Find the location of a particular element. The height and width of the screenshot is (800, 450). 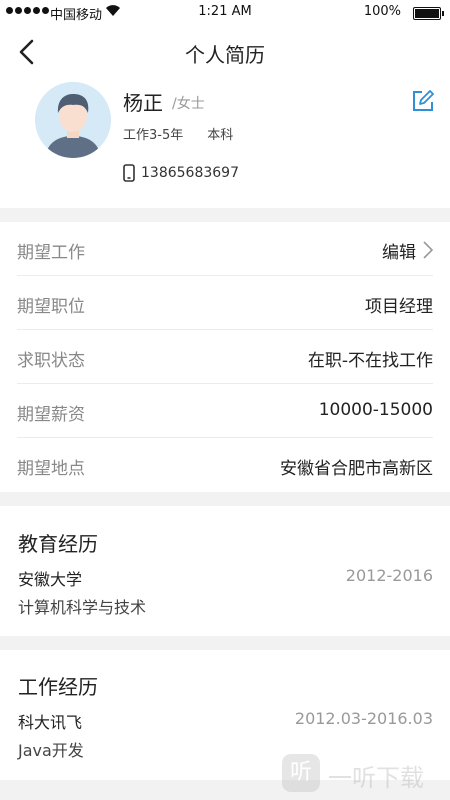

section-title: 工作经历 is located at coordinates (58, 687).